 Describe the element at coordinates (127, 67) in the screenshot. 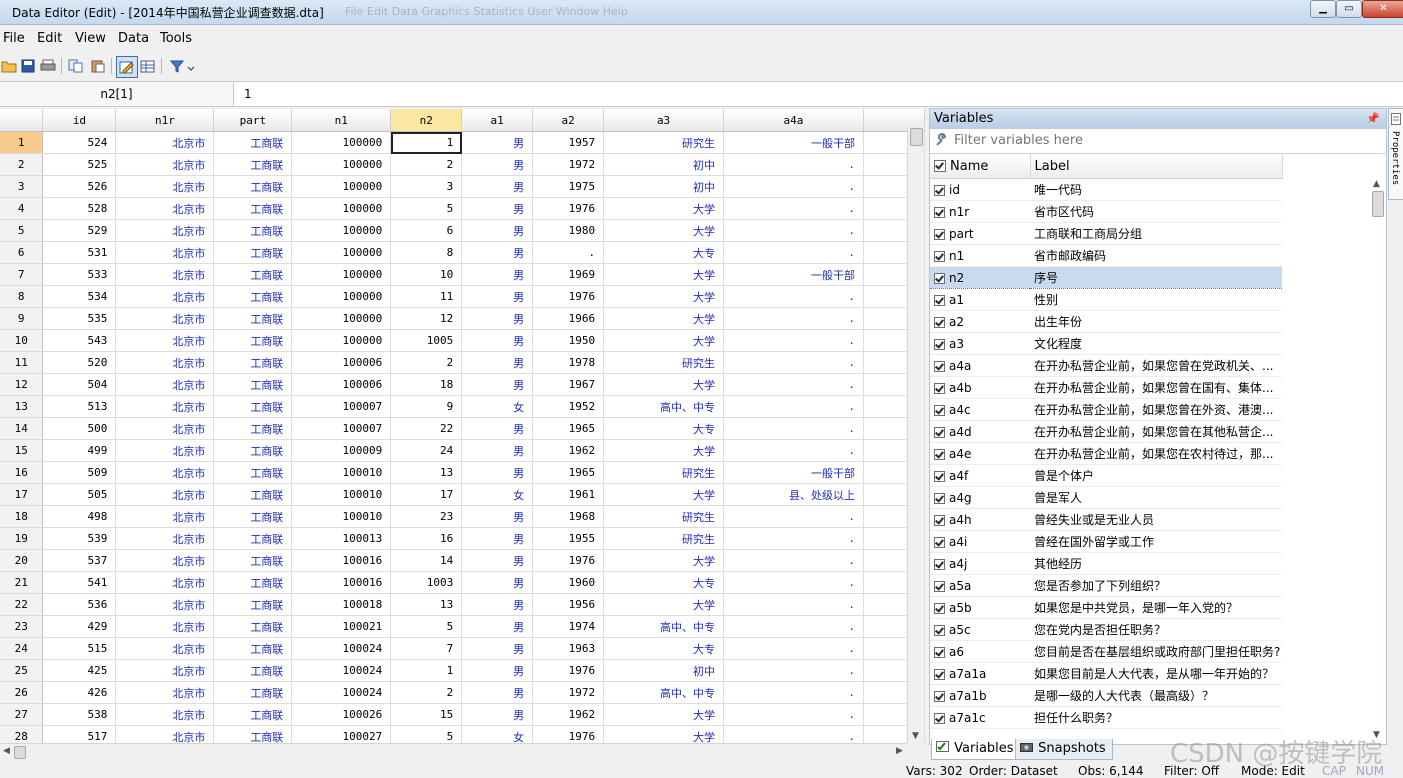

I see `edit-mode-icon` at that location.